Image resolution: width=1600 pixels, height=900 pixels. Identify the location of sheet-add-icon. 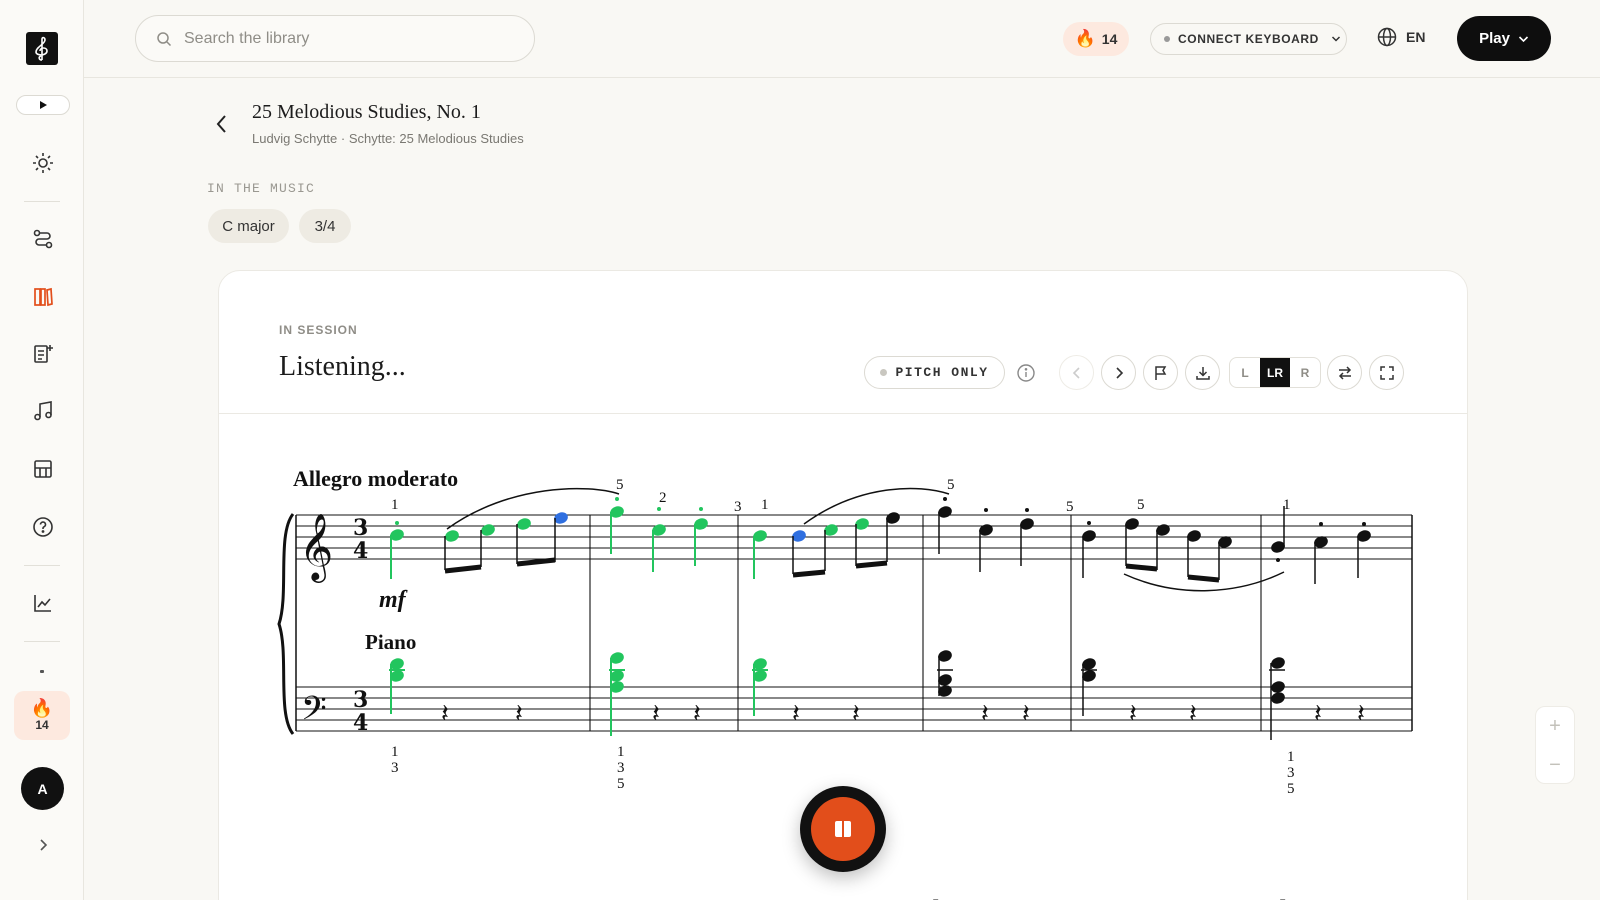
(43, 354).